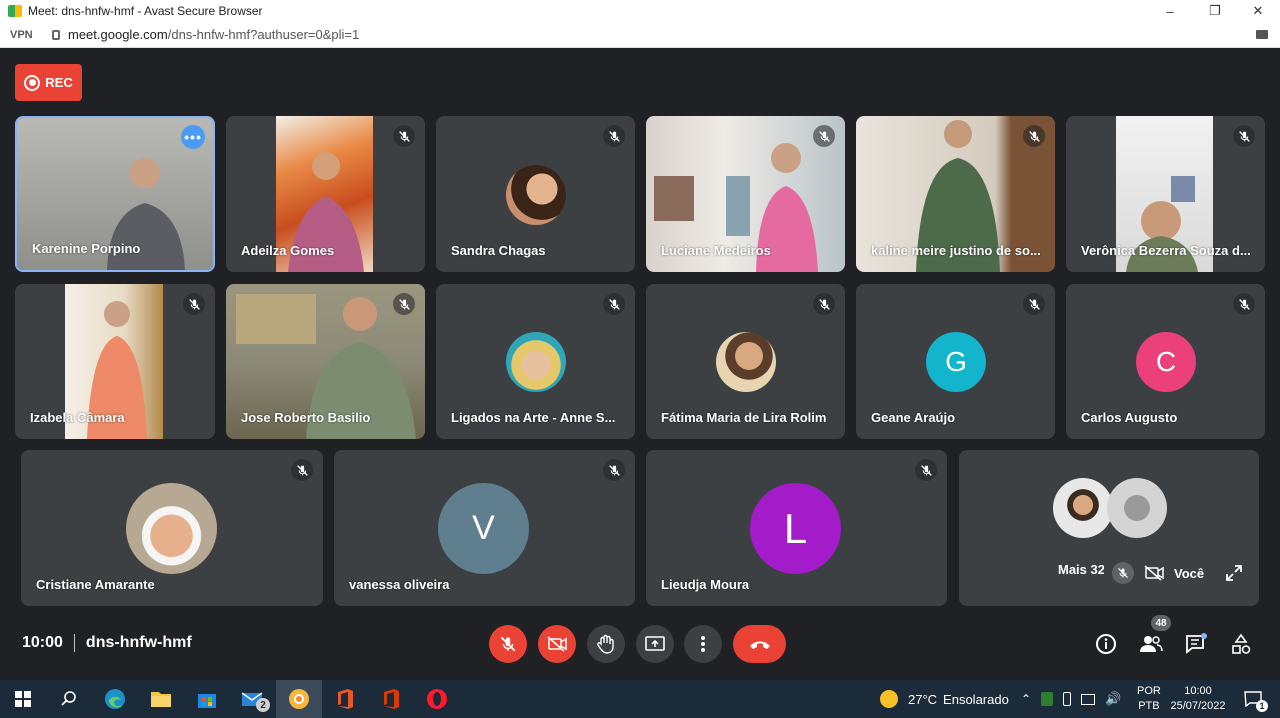 This screenshot has height=718, width=1280. I want to click on edge-browser-button, so click(115, 699).